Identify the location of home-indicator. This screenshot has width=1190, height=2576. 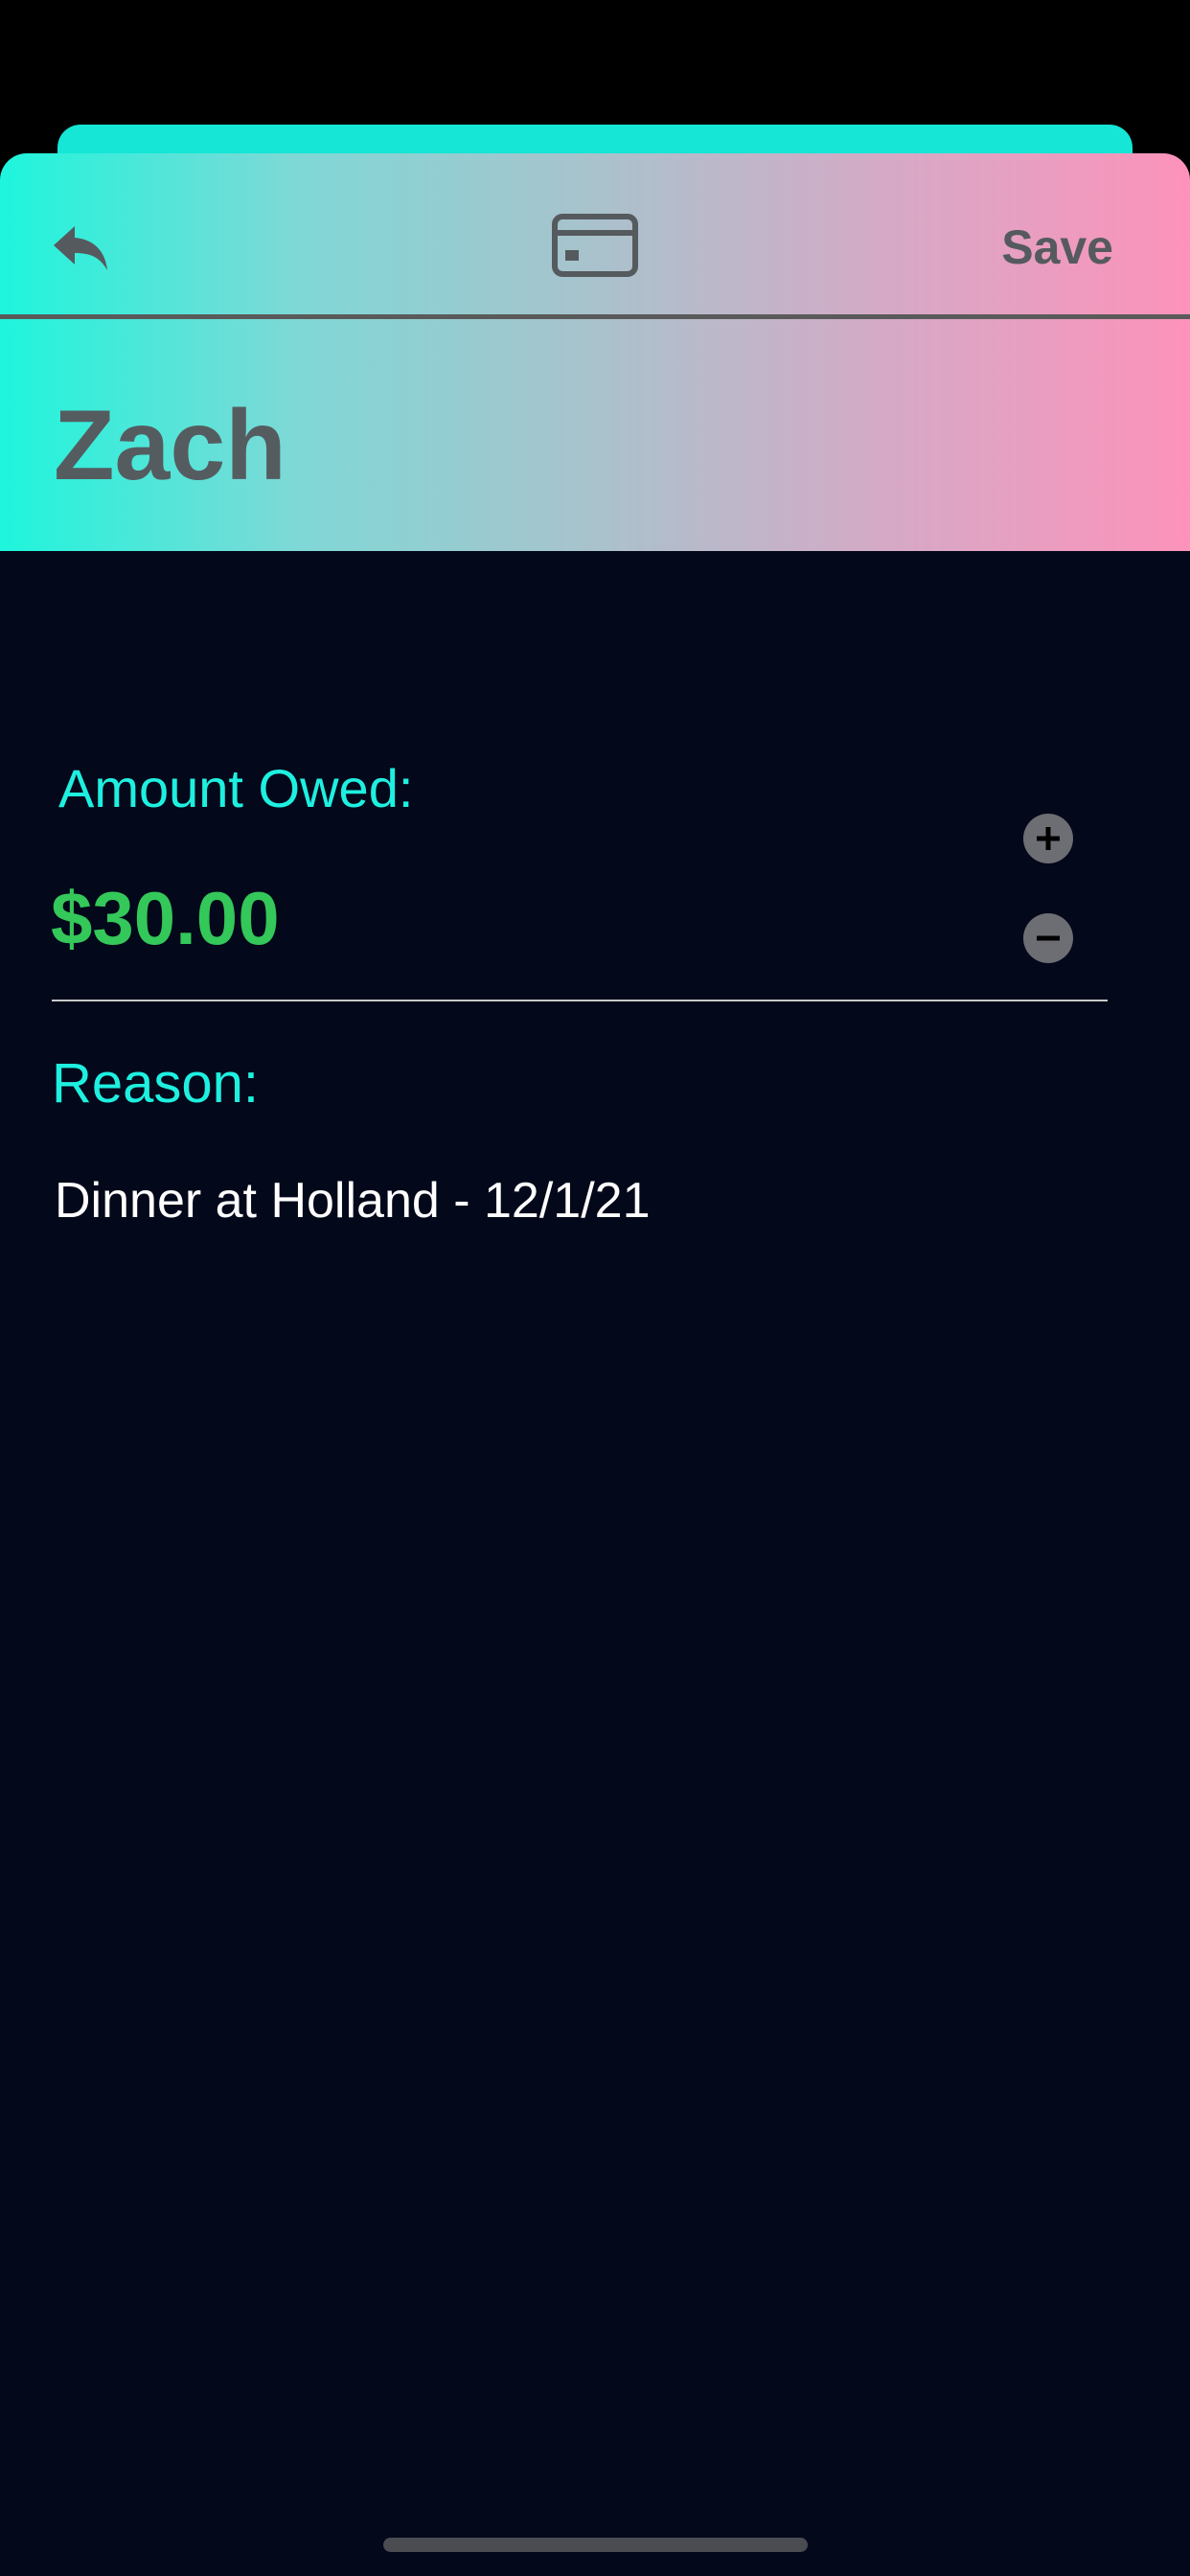
(595, 2545).